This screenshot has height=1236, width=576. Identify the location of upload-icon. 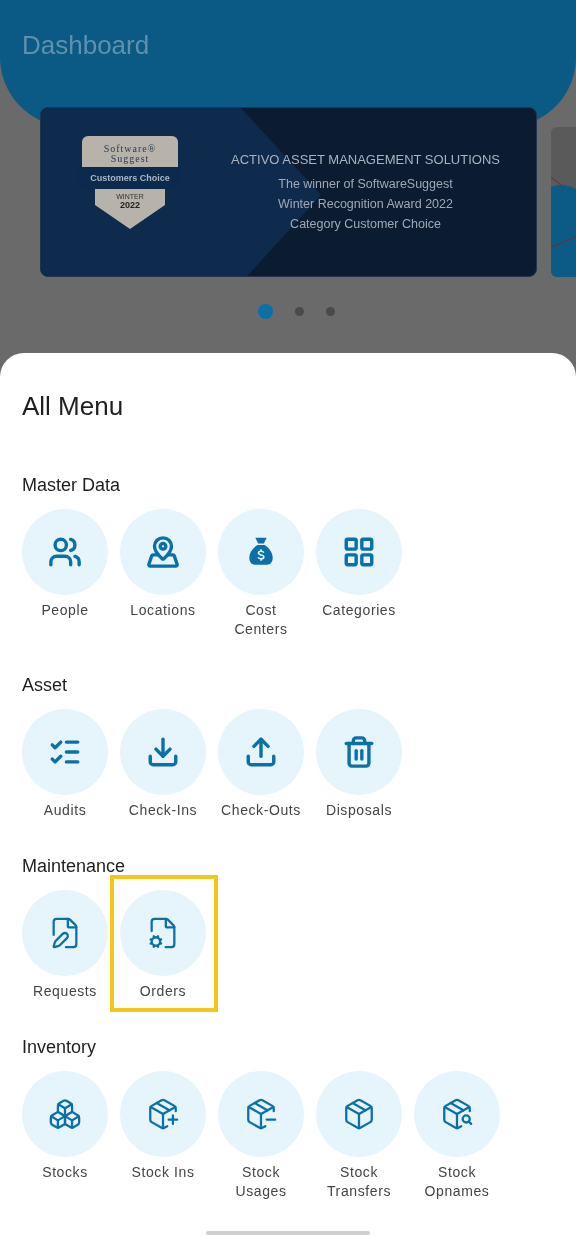
(261, 752).